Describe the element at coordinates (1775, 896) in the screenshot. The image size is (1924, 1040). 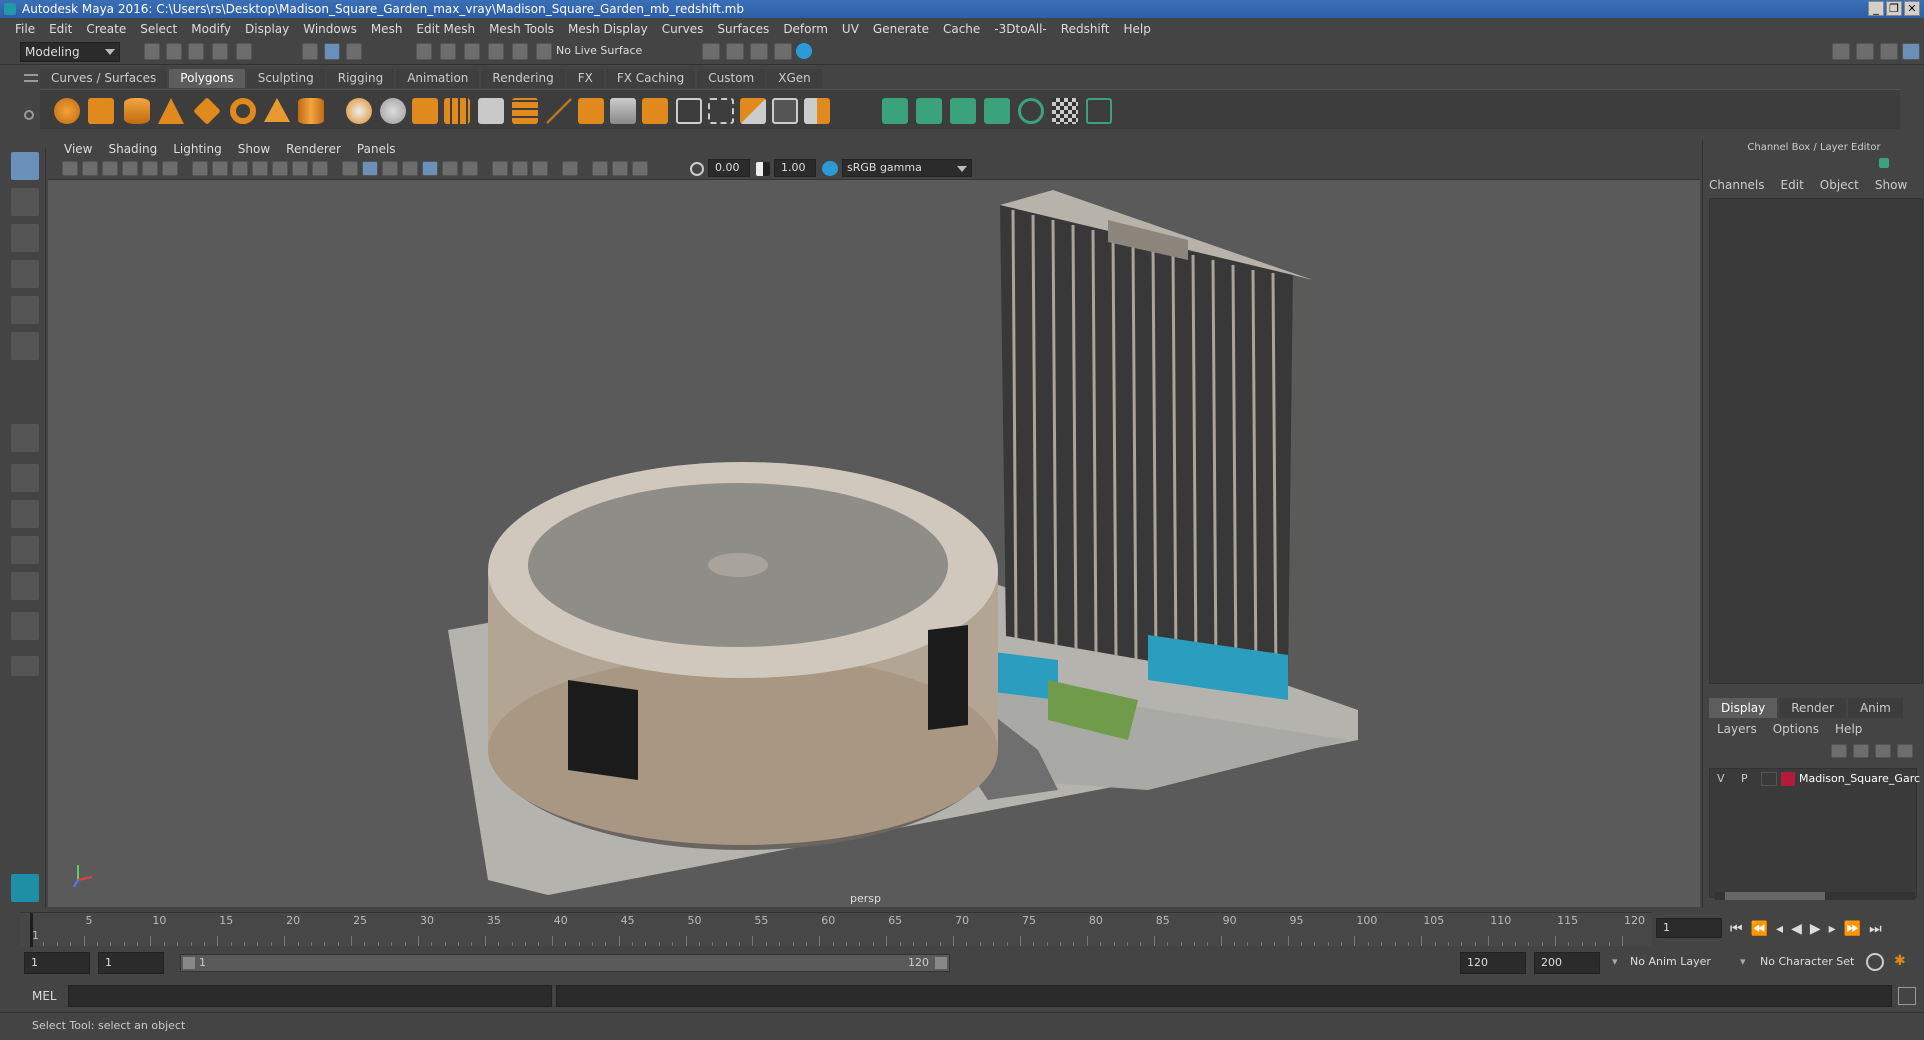
I see `layer-scroll-thumb` at that location.